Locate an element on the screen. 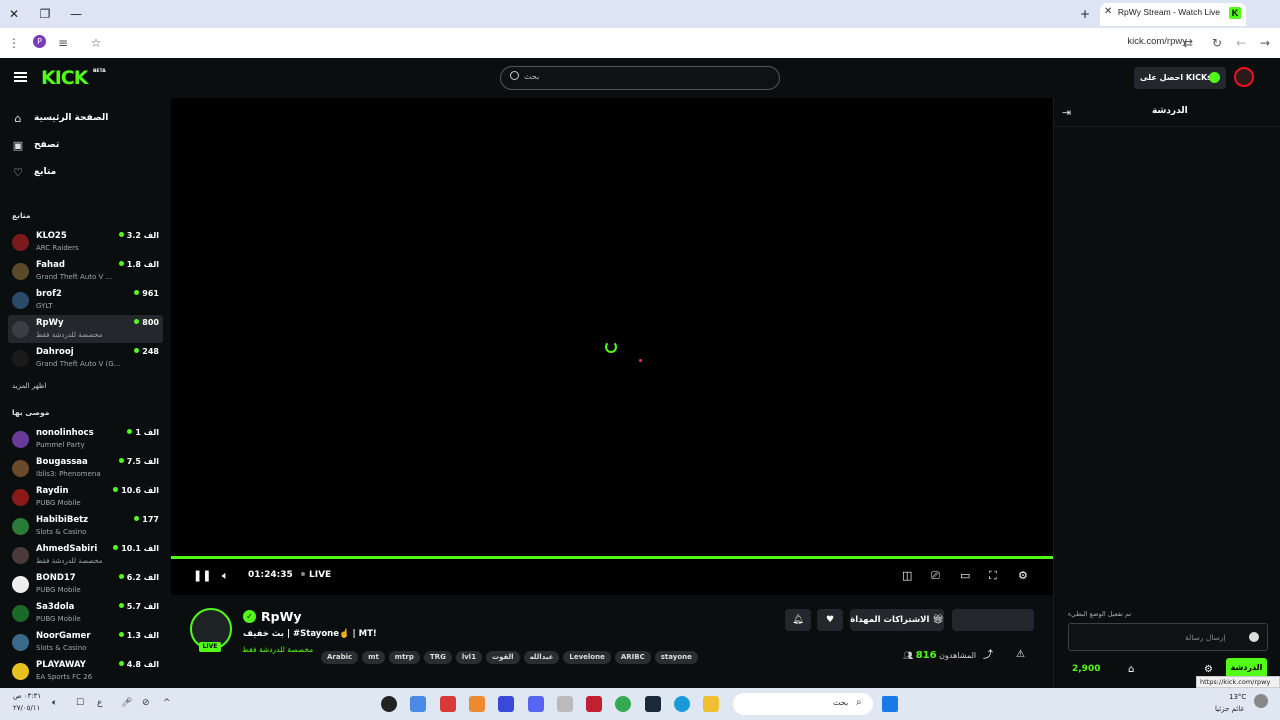 This screenshot has height=720, width=1280. tag: stayone is located at coordinates (676, 657).